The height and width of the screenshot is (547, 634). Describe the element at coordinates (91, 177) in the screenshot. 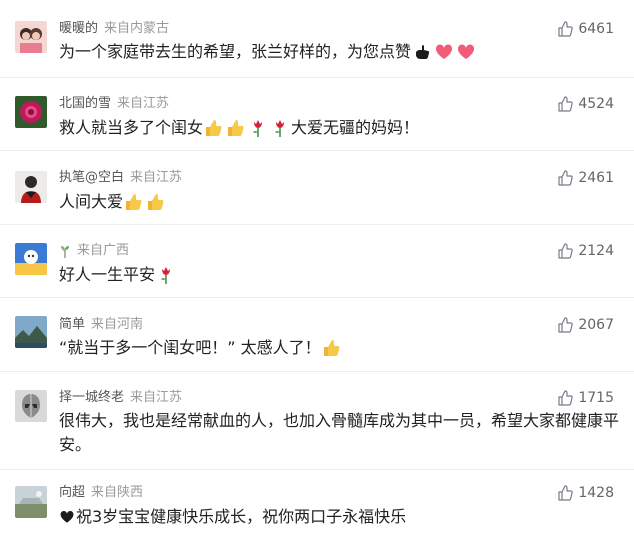

I see `username: 执笔@空白` at that location.